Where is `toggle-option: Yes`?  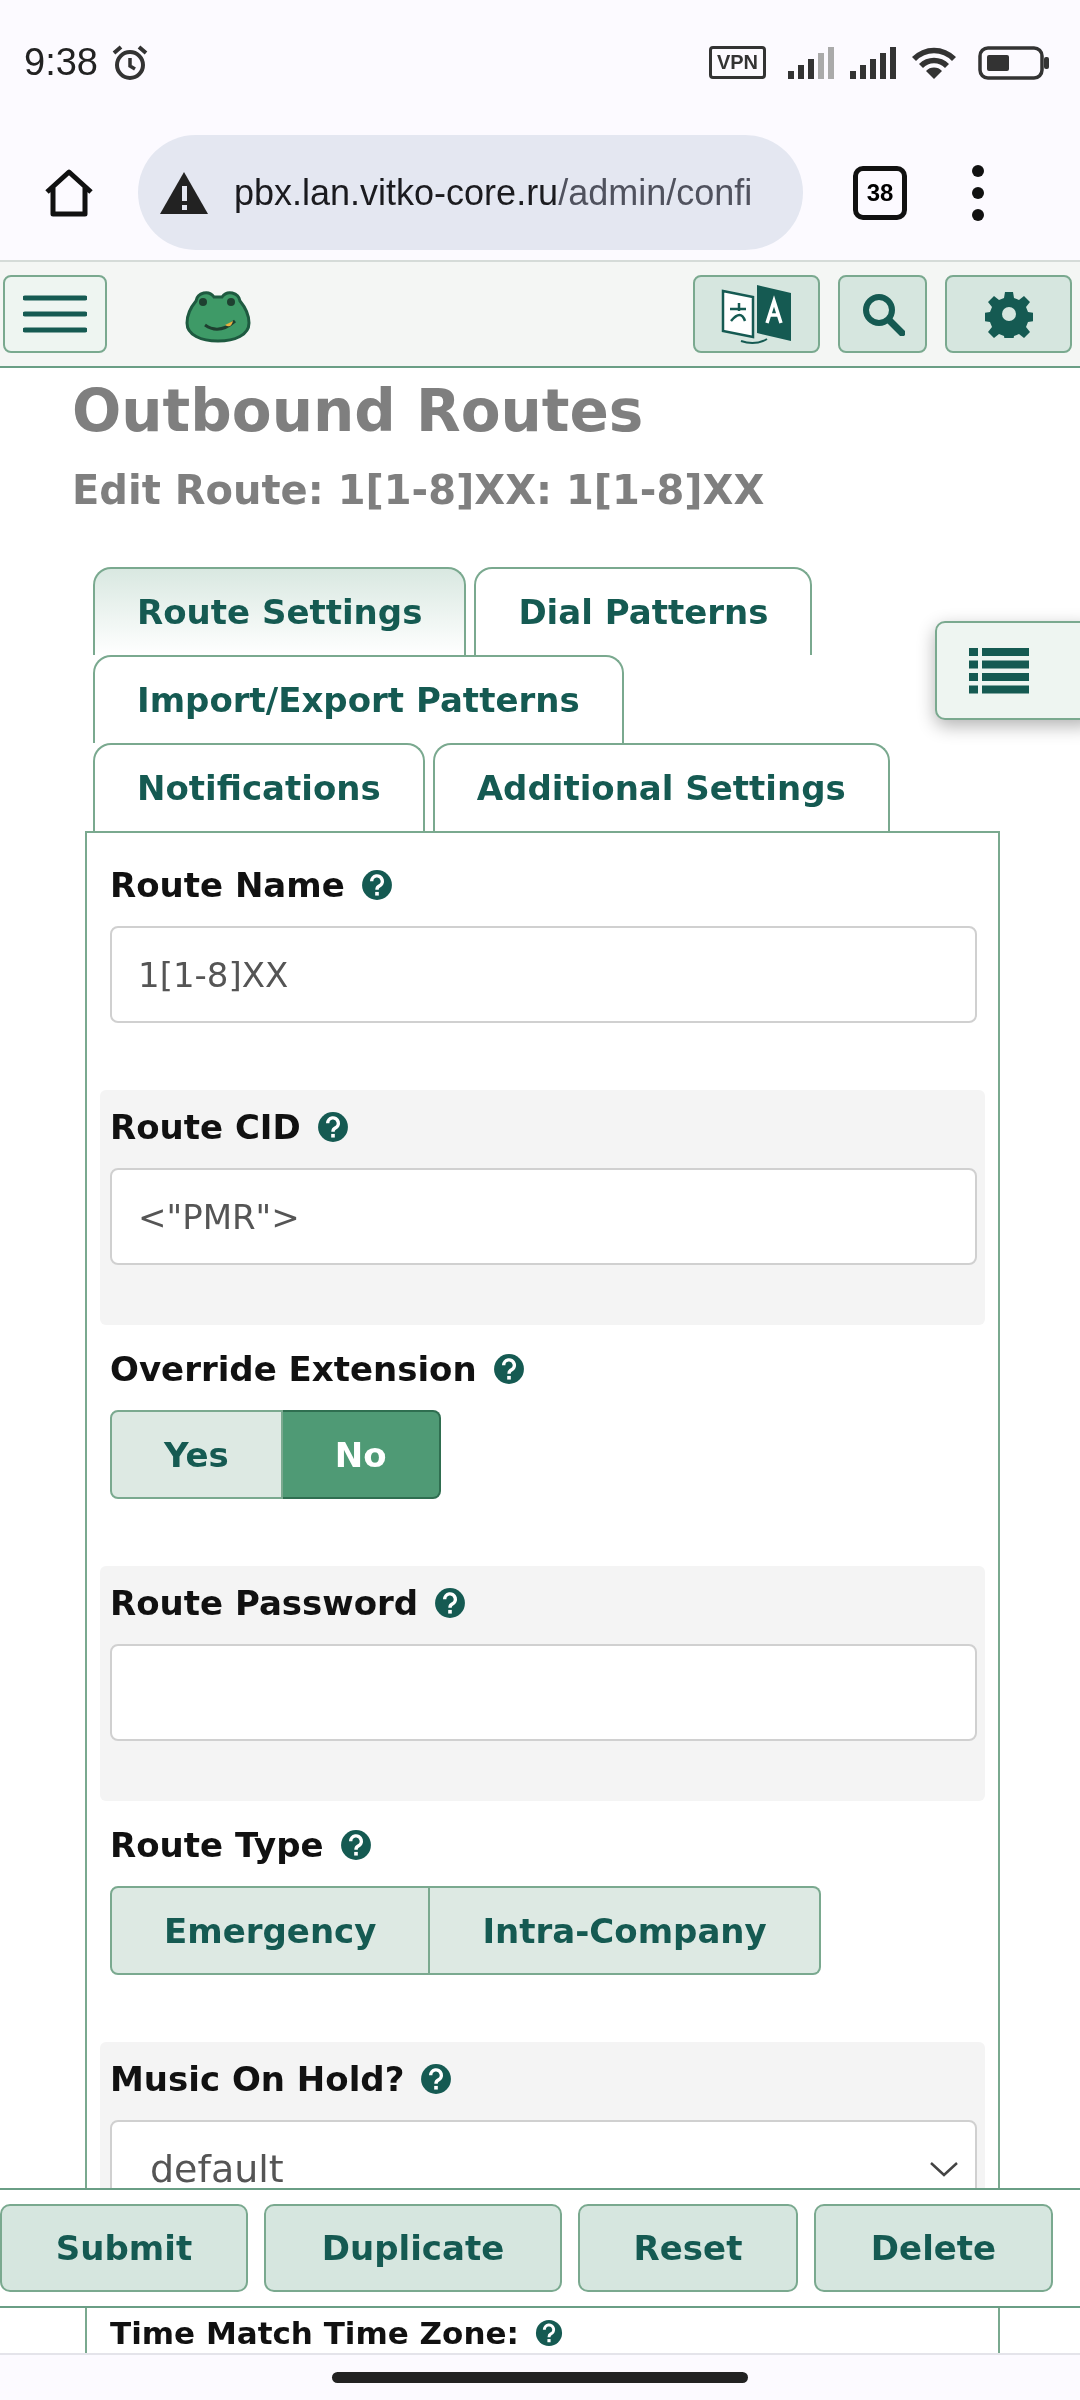 toggle-option: Yes is located at coordinates (196, 1454).